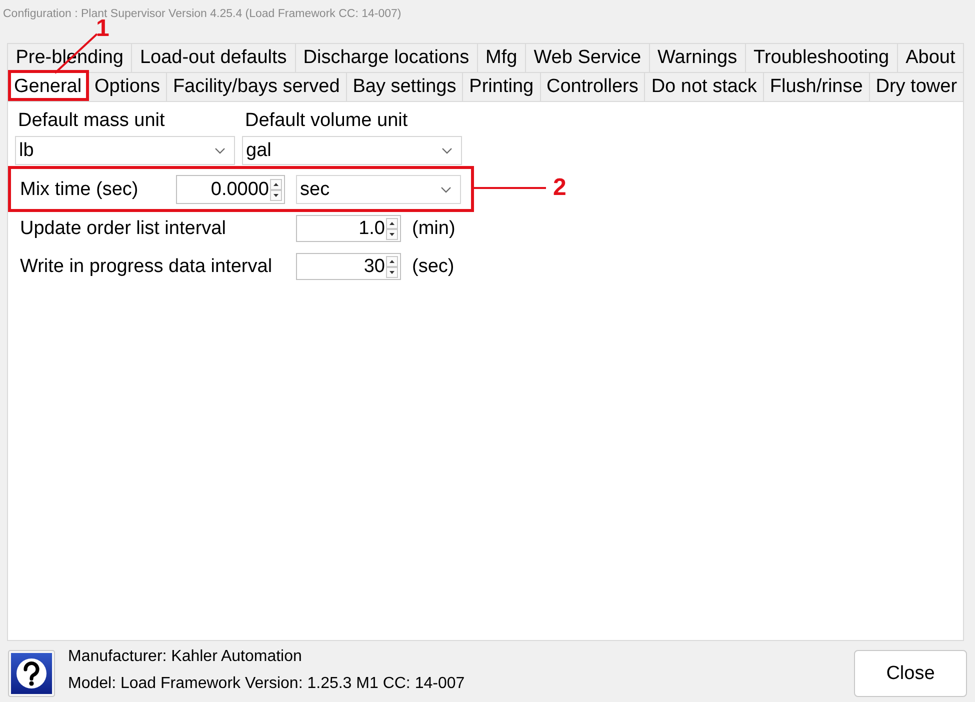 The image size is (975, 702). I want to click on tab: Troubleshooting, so click(822, 57).